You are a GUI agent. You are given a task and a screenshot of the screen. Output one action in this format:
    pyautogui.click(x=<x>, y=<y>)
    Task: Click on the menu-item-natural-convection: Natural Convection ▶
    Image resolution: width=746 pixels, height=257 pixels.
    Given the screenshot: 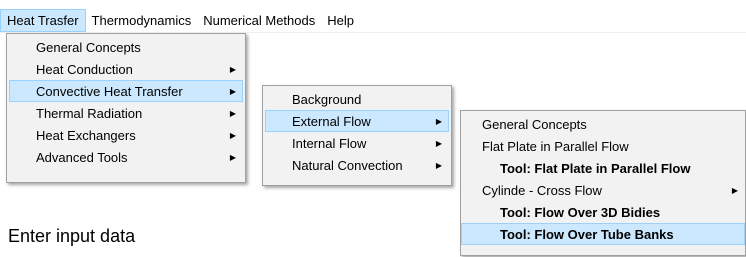 What is the action you would take?
    pyautogui.click(x=357, y=165)
    